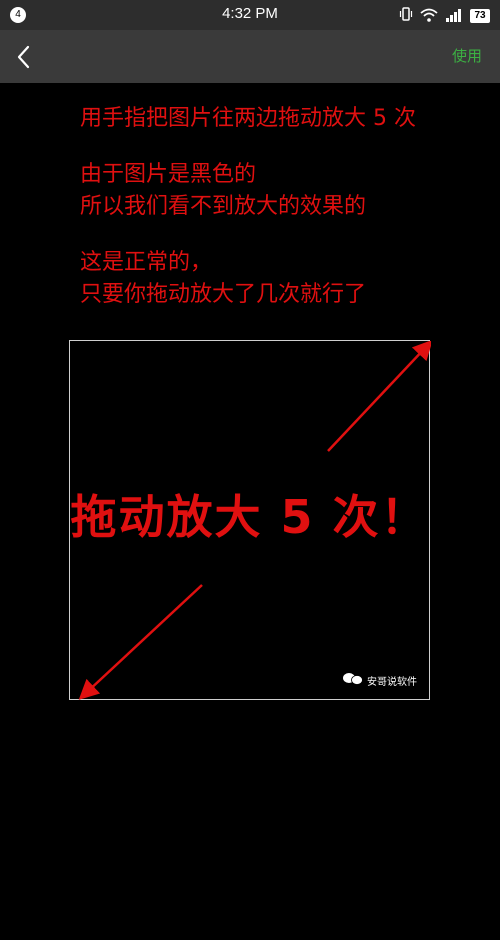 This screenshot has height=940, width=500. What do you see at coordinates (249, 517) in the screenshot?
I see `image-headline: 拖动放大 5 次！` at bounding box center [249, 517].